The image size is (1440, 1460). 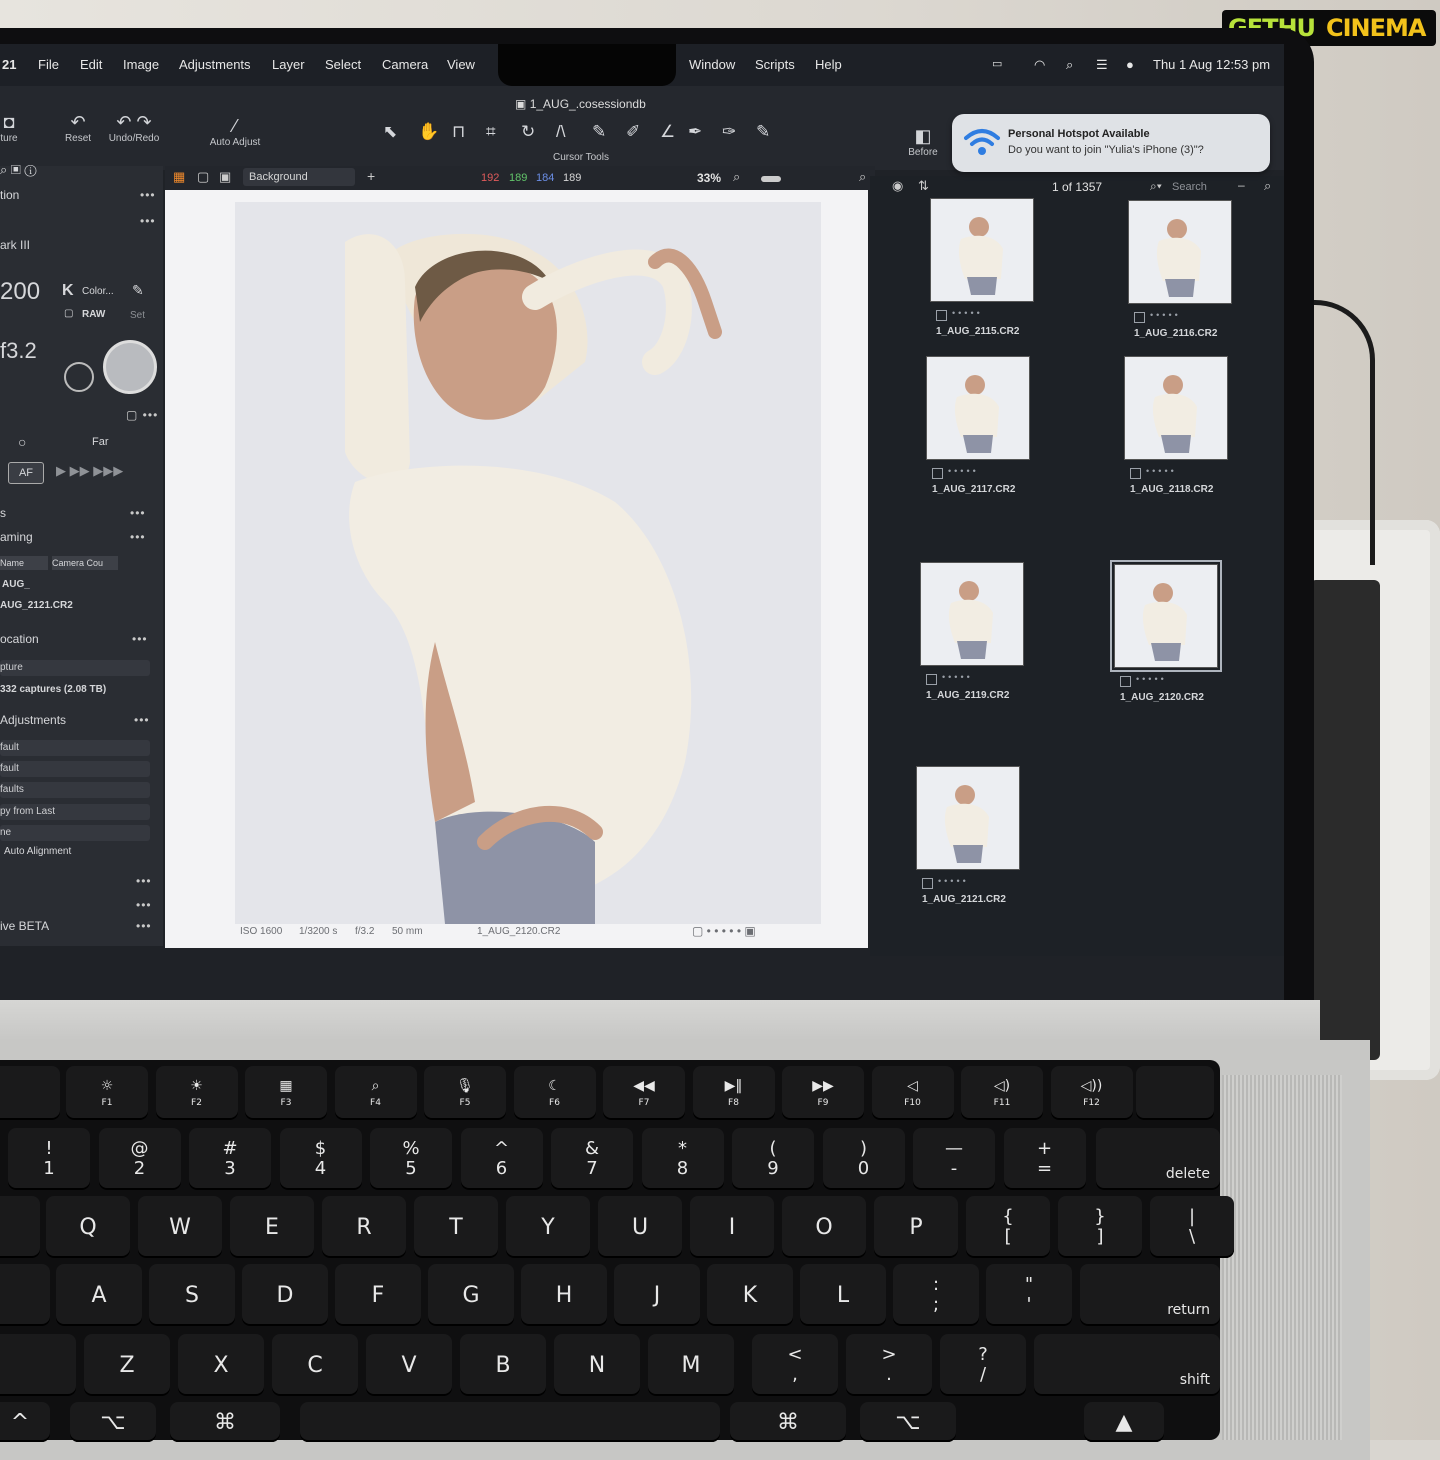 I want to click on token-name: Name, so click(x=24, y=563).